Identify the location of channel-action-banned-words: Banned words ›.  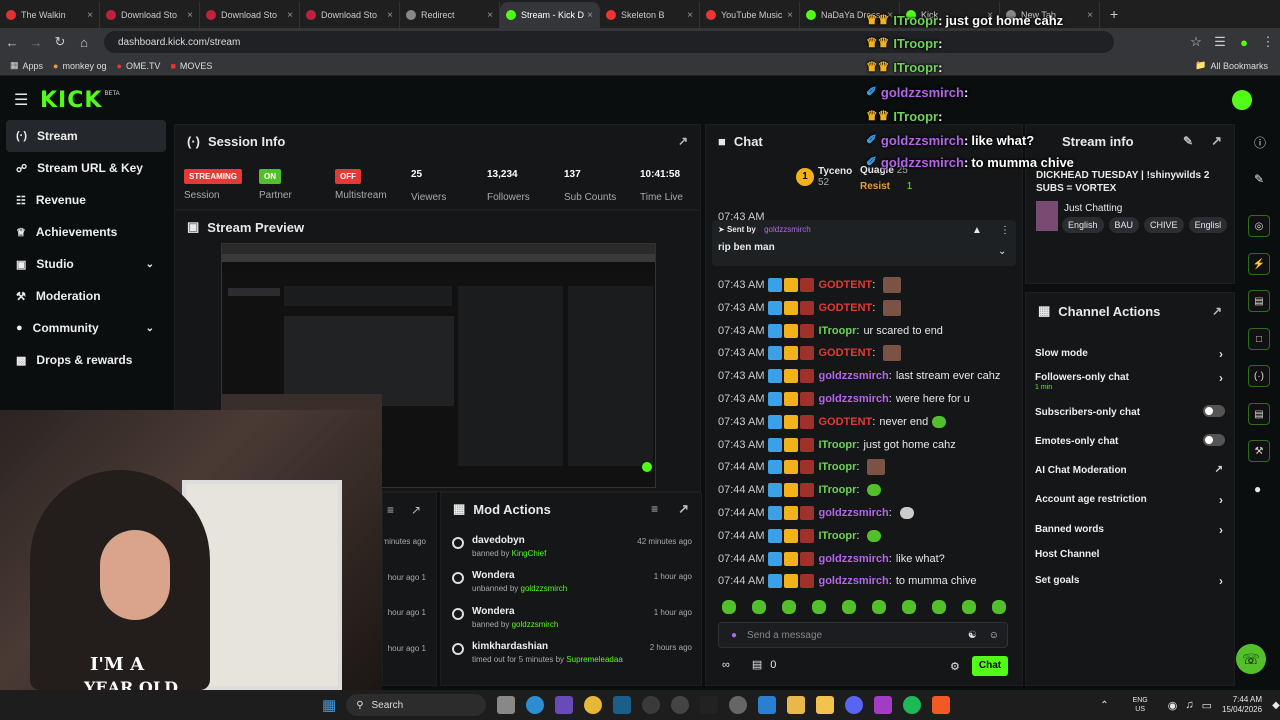
(1130, 530).